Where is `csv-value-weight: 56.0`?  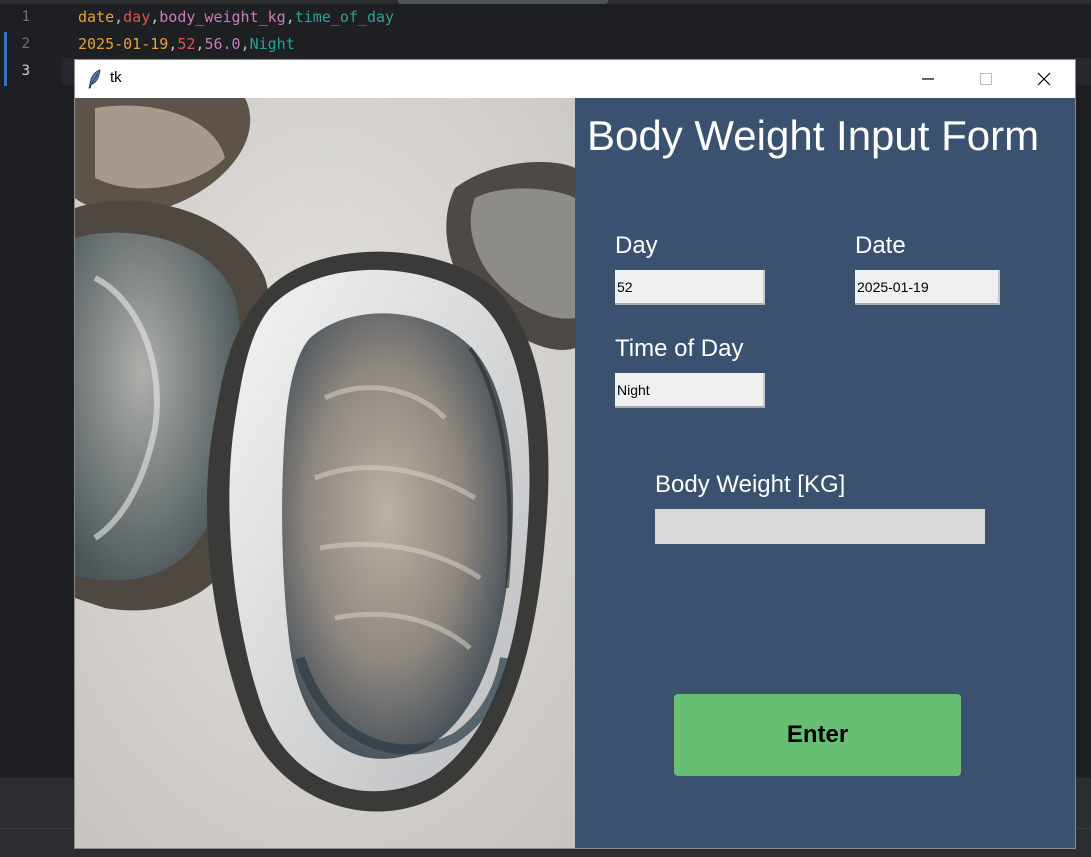
csv-value-weight: 56.0 is located at coordinates (222, 44).